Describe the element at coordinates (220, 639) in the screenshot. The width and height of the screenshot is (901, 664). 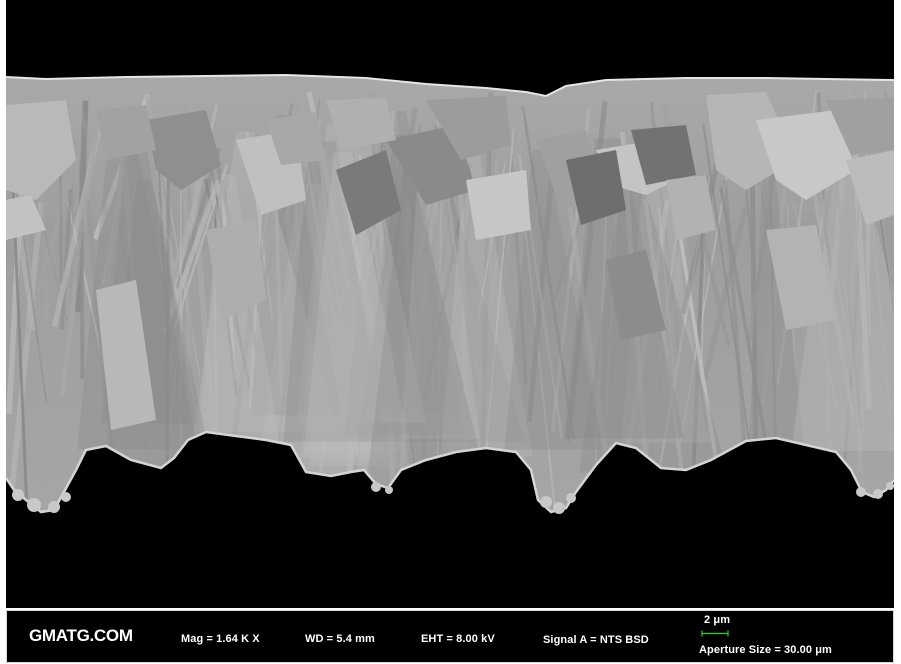
I see `magnification-readout: Mag = 1.64 K X` at that location.